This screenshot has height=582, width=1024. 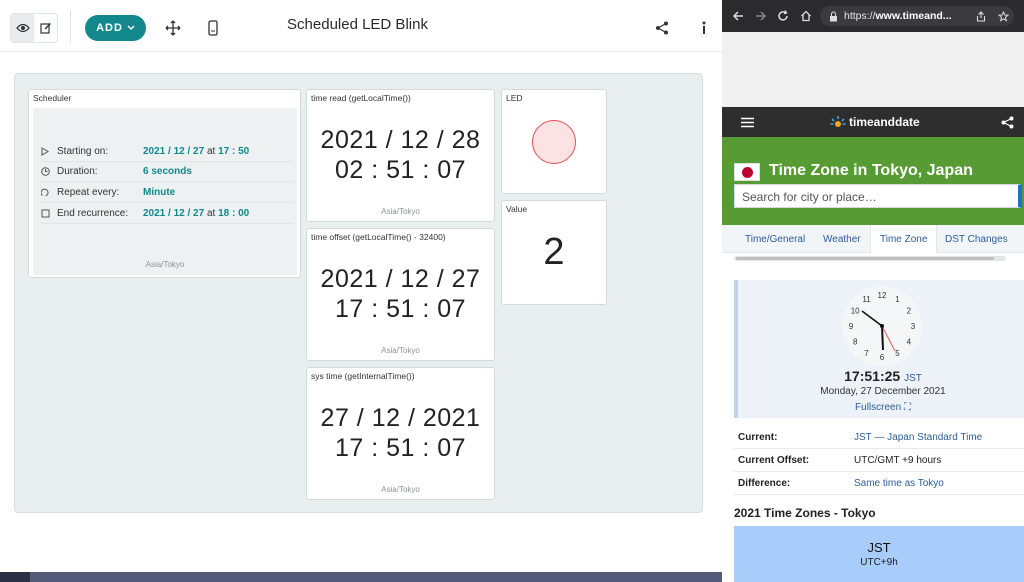 I want to click on tabs-scrollbar, so click(x=870, y=258).